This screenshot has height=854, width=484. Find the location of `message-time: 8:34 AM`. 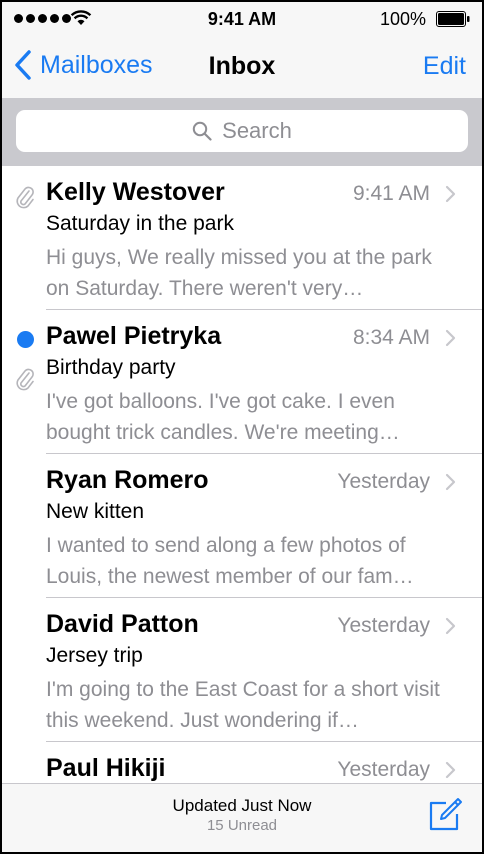

message-time: 8:34 AM is located at coordinates (391, 337).